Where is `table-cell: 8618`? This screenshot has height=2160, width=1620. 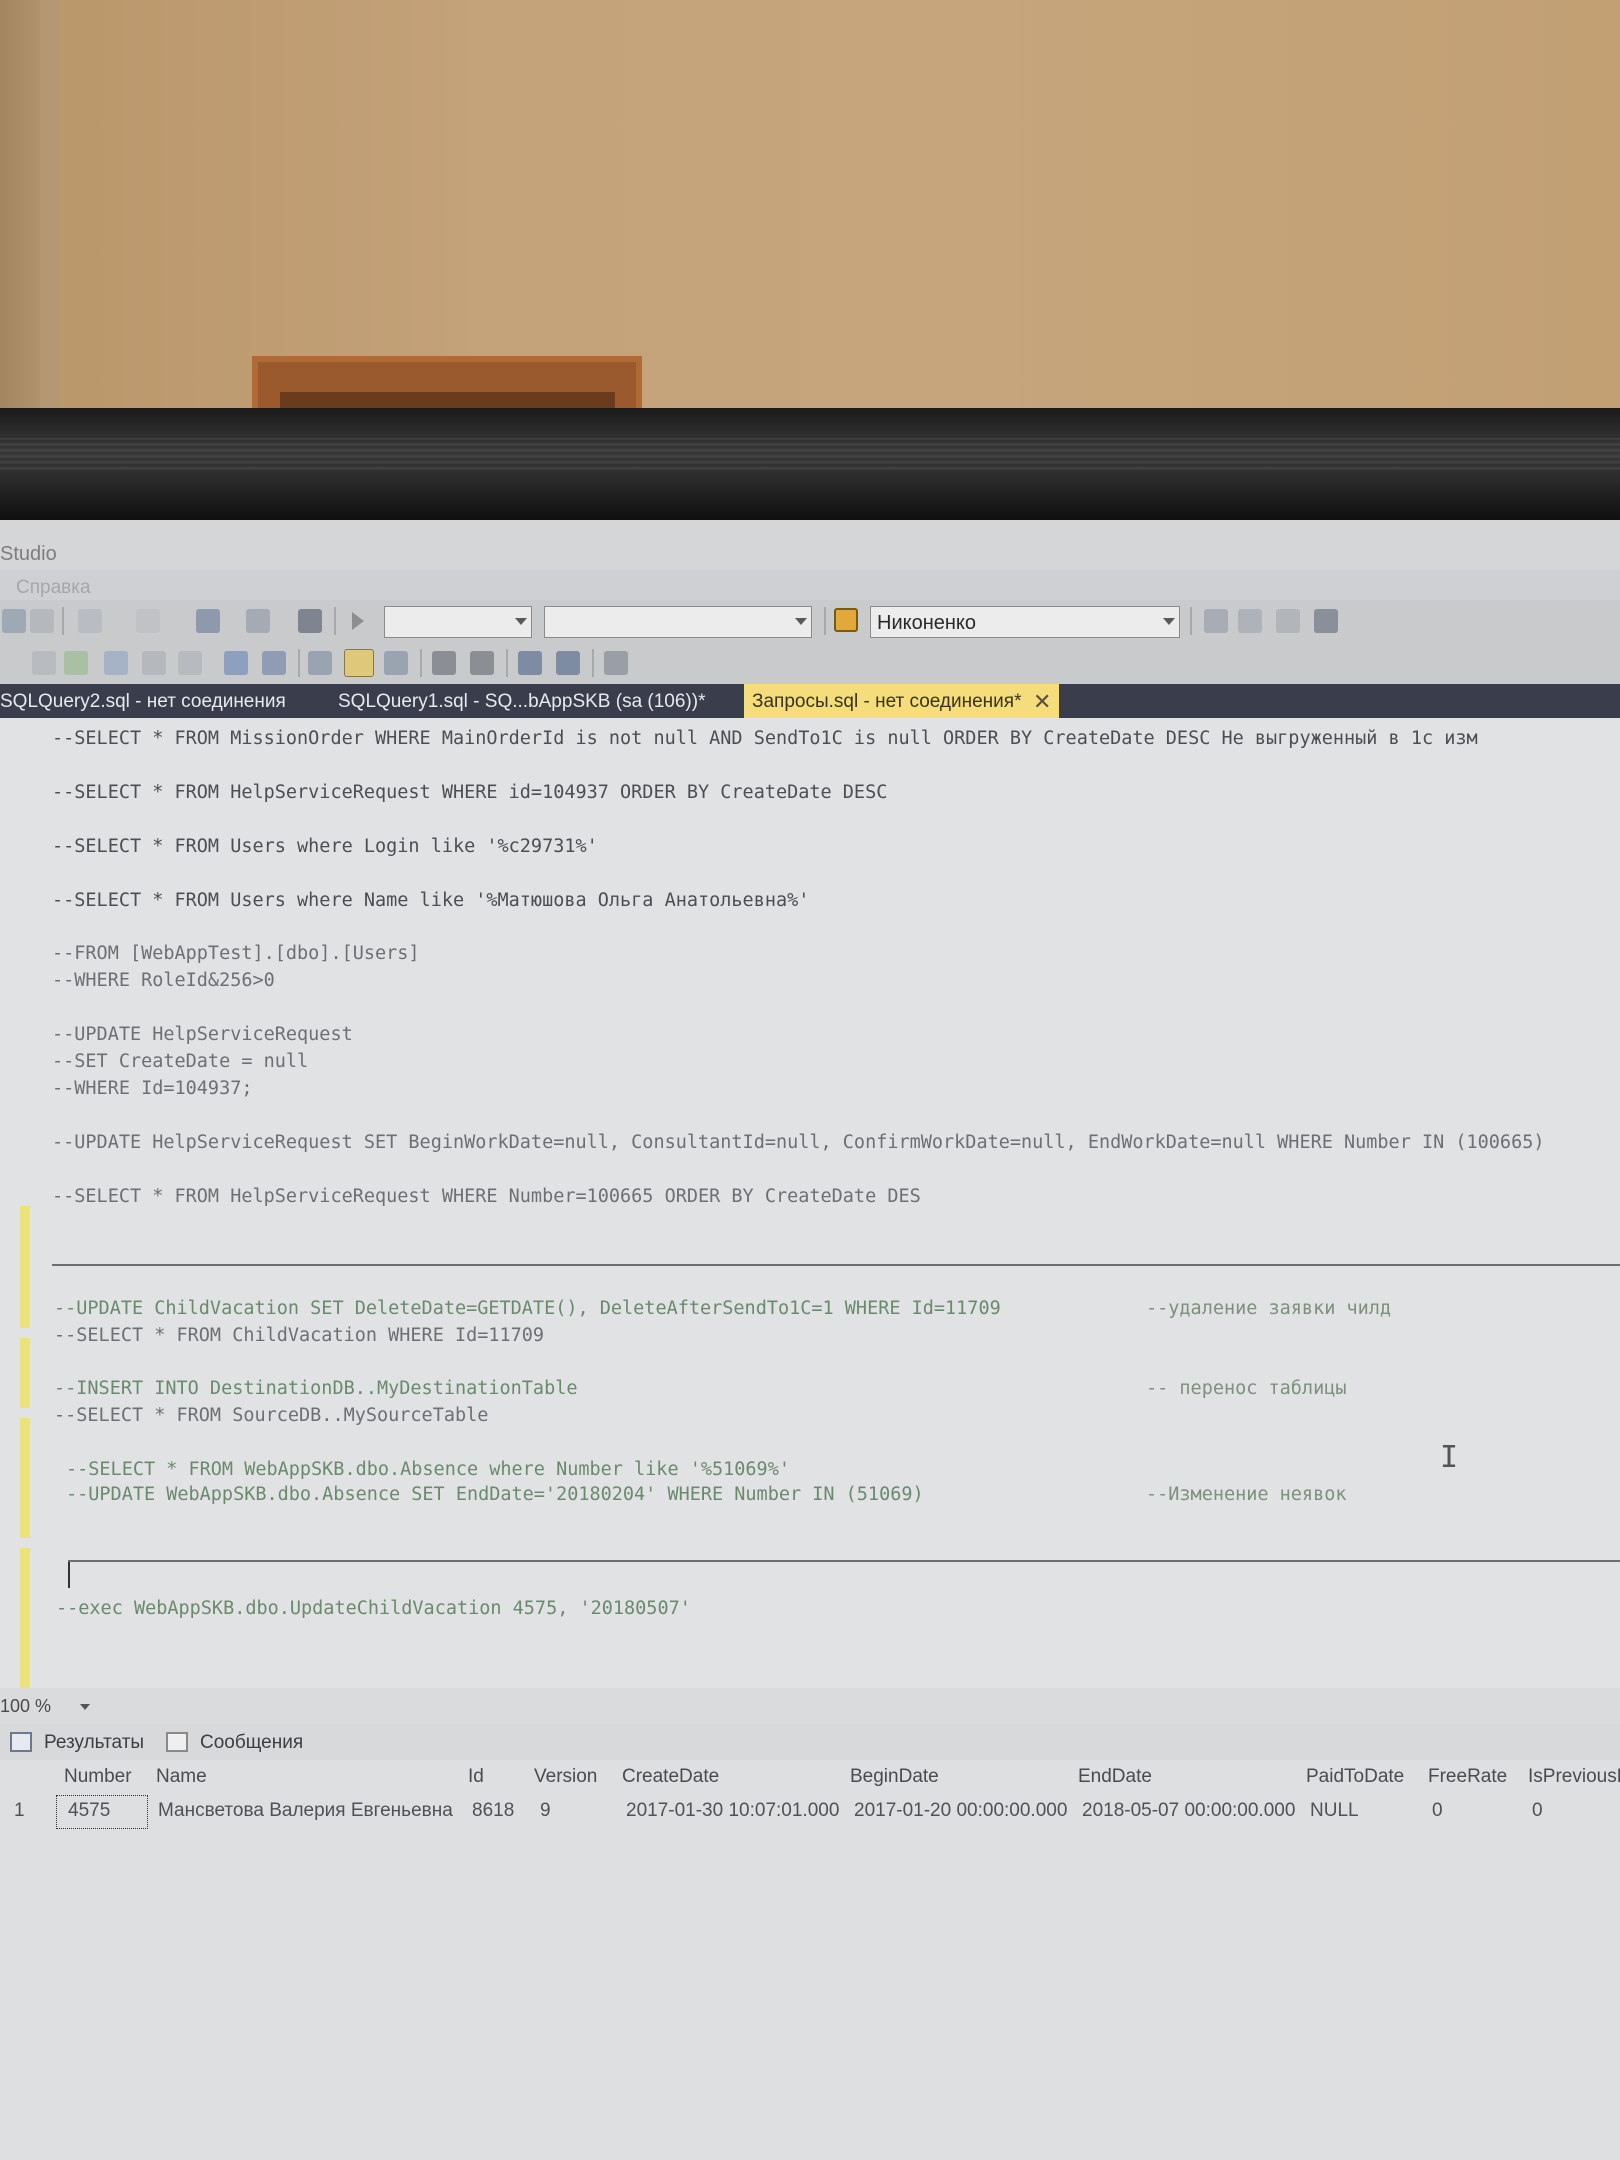 table-cell: 8618 is located at coordinates (493, 1811).